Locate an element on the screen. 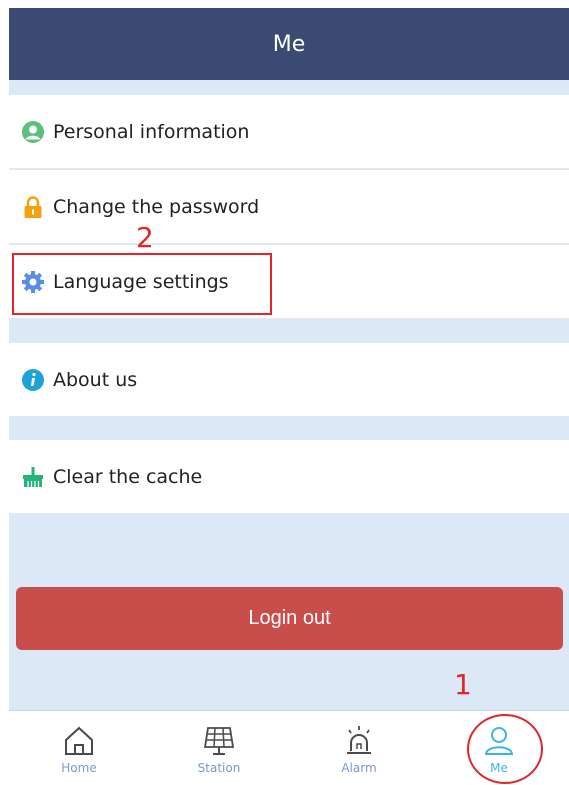  broom-icon is located at coordinates (33, 477).